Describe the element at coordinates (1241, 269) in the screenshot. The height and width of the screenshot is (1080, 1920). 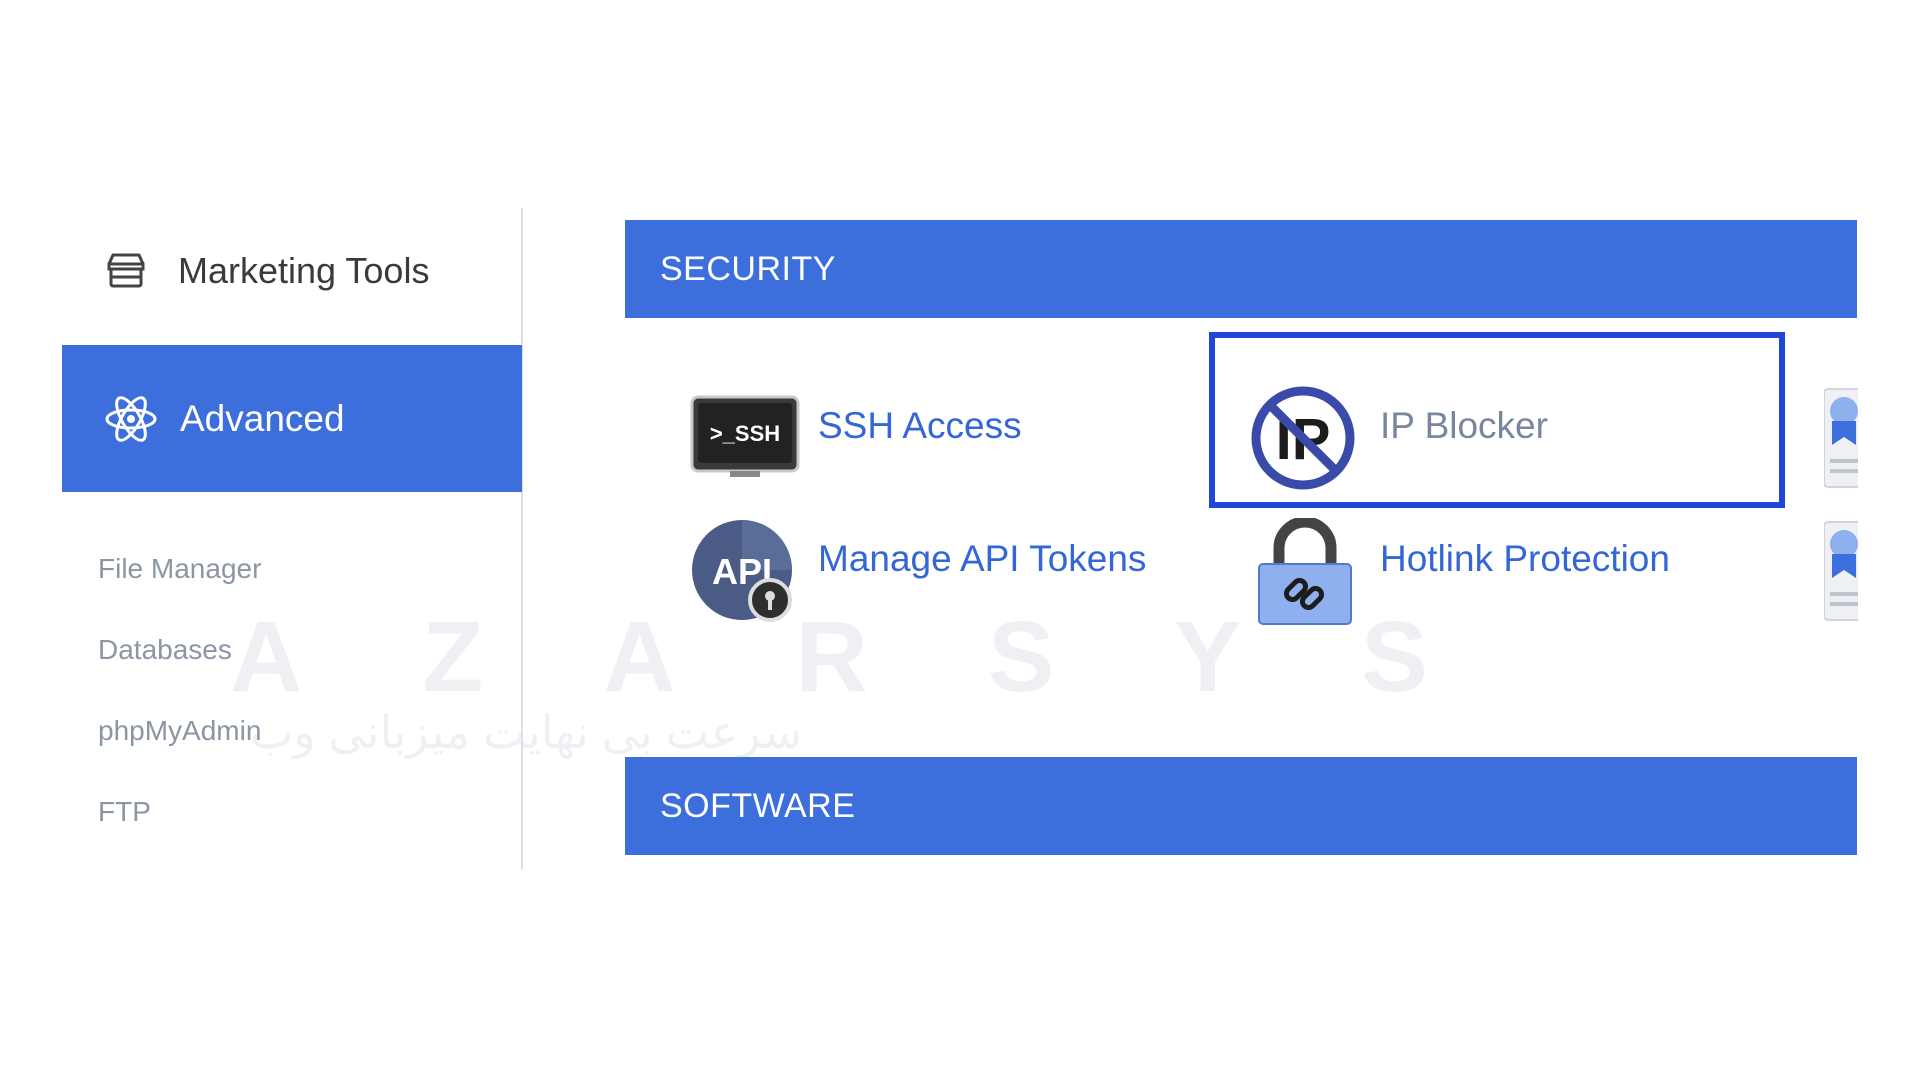
I see `section-header-security: SECURITY` at that location.